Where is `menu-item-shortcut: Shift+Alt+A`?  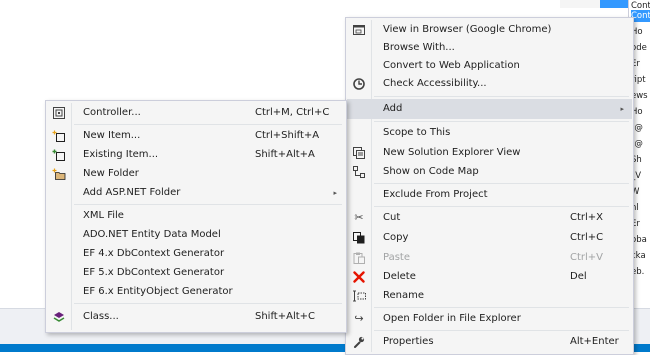
menu-item-shortcut: Shift+Alt+A is located at coordinates (285, 154).